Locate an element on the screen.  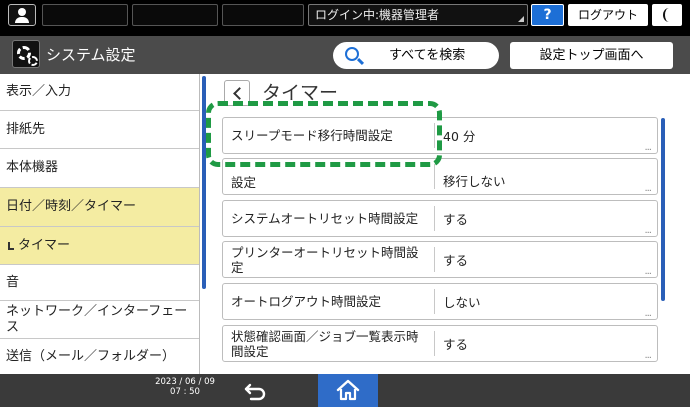
bottom-bar: 2023 / 06 / 09 07 : 50 is located at coordinates (345, 390).